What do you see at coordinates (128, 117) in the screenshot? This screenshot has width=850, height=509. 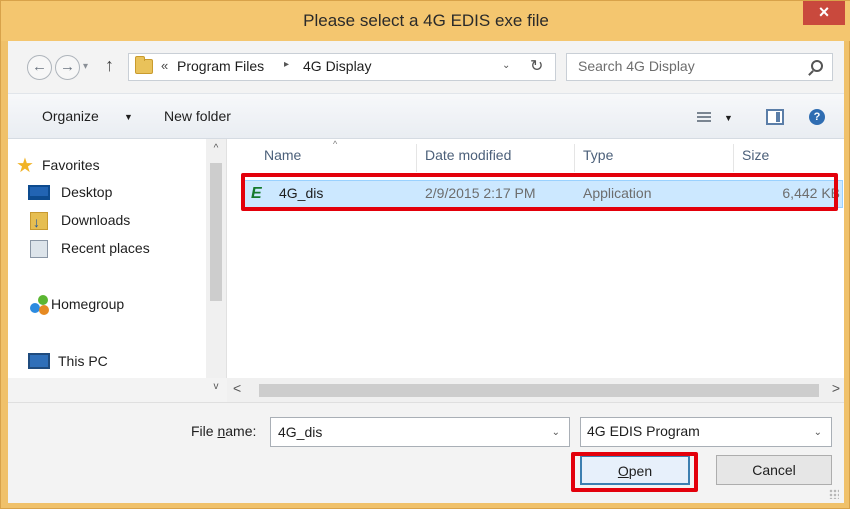 I see `organize-dropdown-icon: ▼` at bounding box center [128, 117].